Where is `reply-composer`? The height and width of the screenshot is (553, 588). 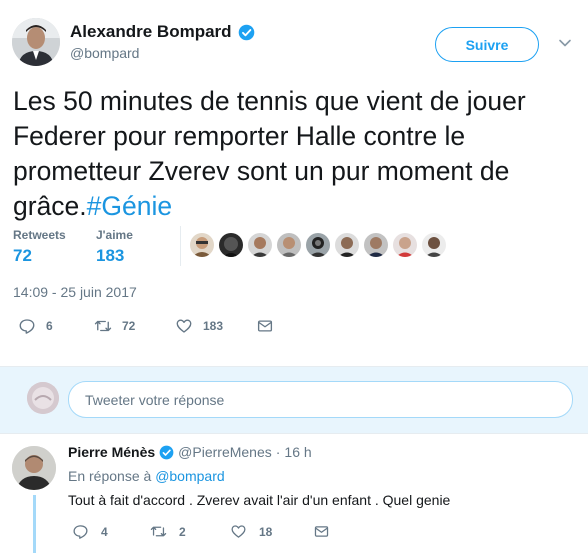
reply-composer is located at coordinates (294, 400).